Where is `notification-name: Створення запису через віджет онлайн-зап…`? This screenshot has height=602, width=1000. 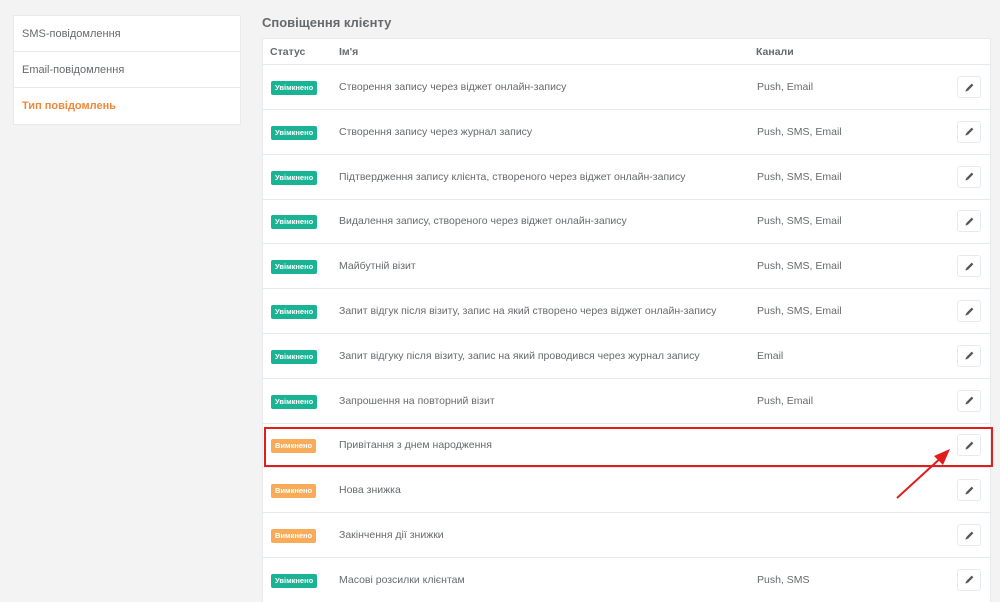 notification-name: Створення запису через віджет онлайн-зап… is located at coordinates (453, 87).